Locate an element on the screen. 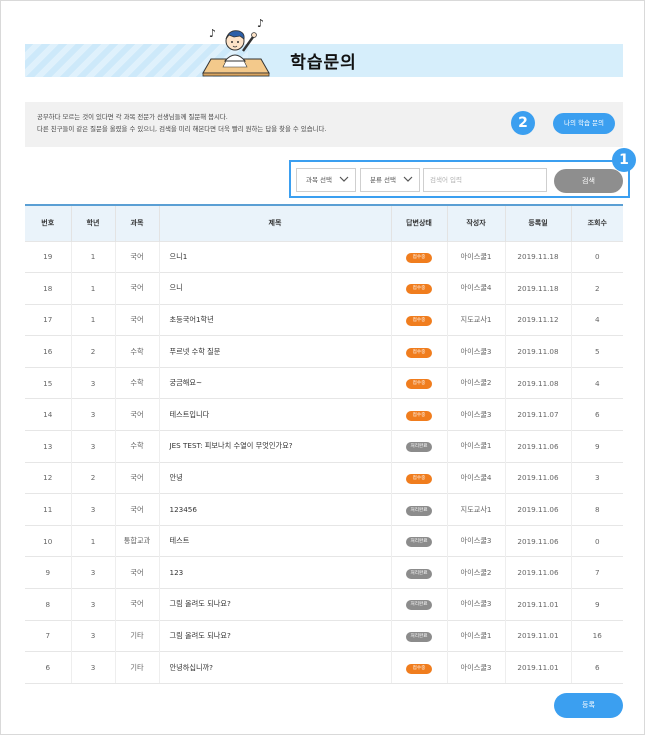  category-select-value: 분류 선택 is located at coordinates (383, 180).